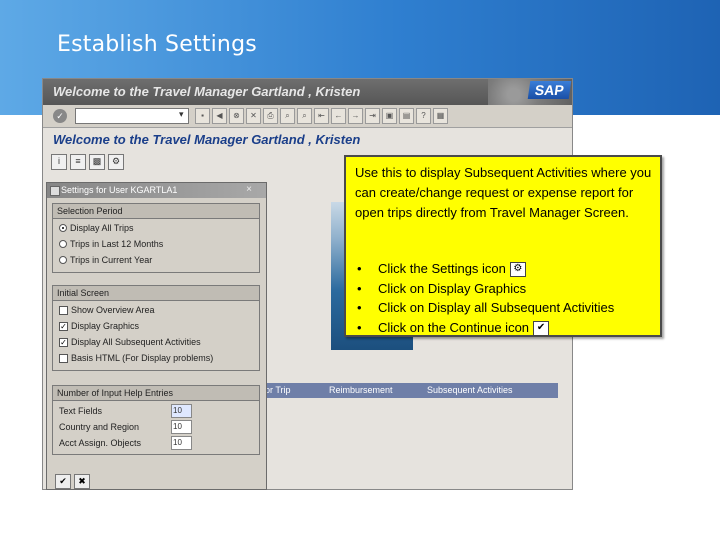 The image size is (720, 540). I want to click on layout-icon: ▦, so click(440, 116).